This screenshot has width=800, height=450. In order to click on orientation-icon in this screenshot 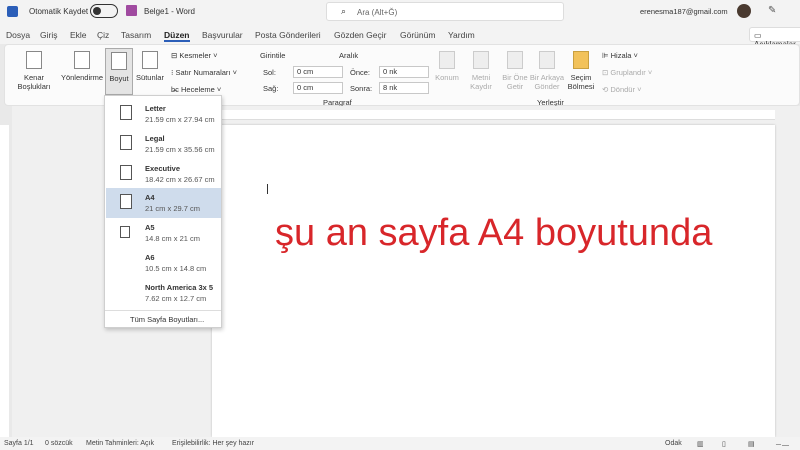, I will do `click(82, 60)`.